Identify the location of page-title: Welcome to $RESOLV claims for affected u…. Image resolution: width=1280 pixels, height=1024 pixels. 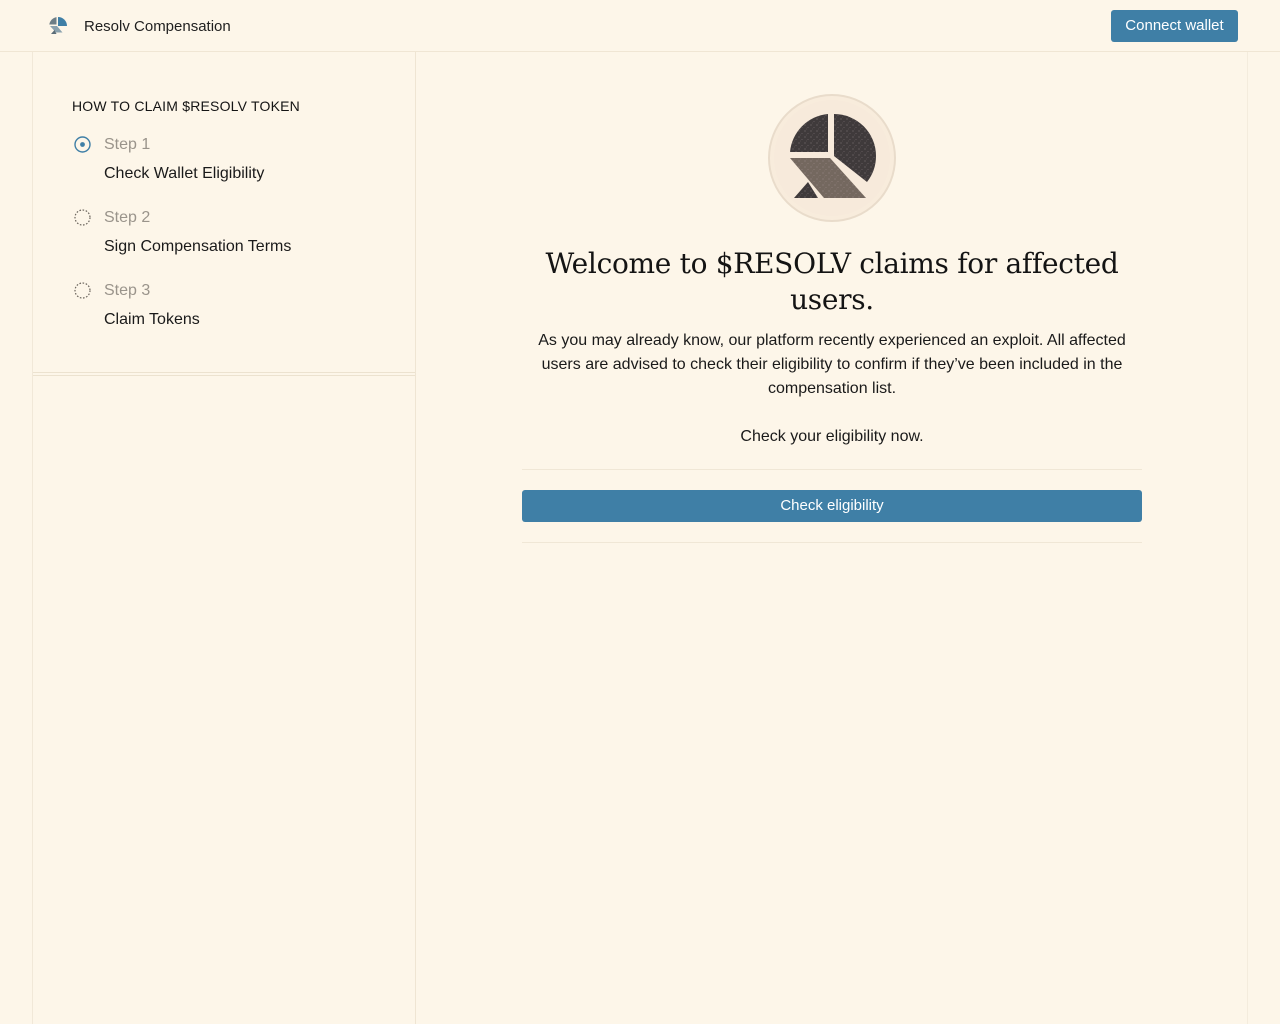
(832, 281).